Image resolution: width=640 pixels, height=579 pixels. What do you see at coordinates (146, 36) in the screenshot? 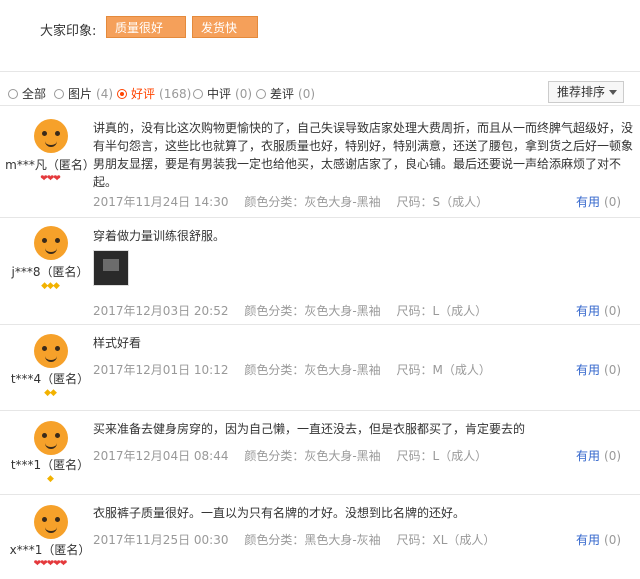
I see `impression-tag-quality: 质量很好 (6)` at bounding box center [146, 36].